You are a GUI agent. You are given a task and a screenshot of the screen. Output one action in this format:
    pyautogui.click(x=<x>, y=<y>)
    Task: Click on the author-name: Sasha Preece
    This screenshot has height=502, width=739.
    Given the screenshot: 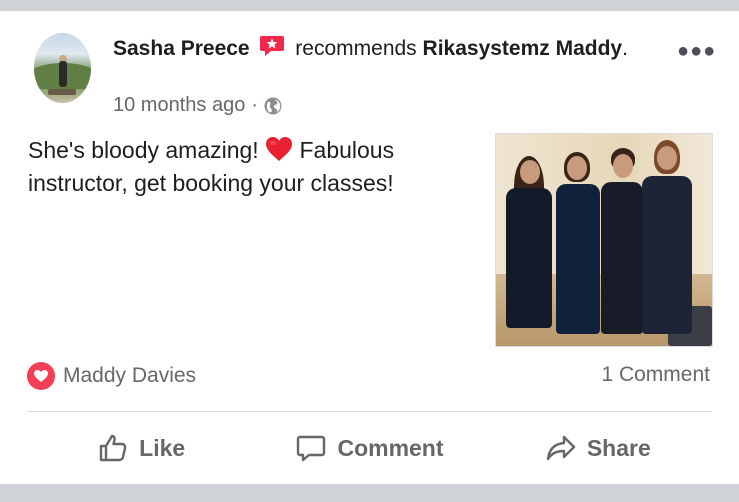 What is the action you would take?
    pyautogui.click(x=181, y=48)
    